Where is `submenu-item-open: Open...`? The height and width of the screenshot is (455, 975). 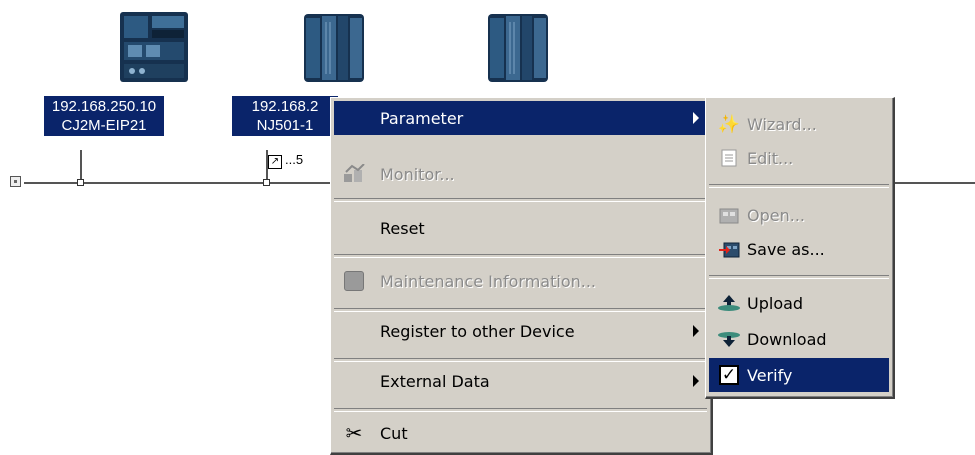
submenu-item-open: Open... is located at coordinates (799, 215).